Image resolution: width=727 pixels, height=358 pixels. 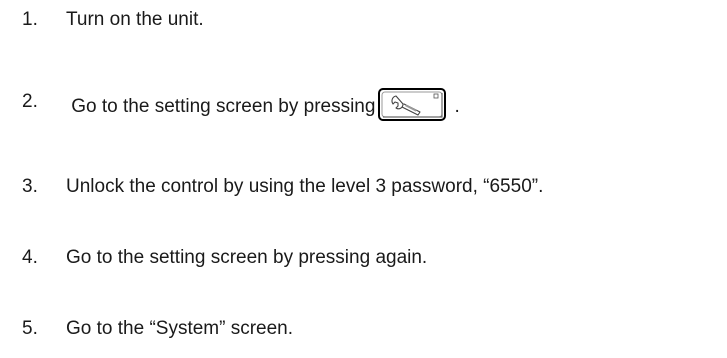 I want to click on step-text: Go to the “System” screen., so click(x=180, y=328).